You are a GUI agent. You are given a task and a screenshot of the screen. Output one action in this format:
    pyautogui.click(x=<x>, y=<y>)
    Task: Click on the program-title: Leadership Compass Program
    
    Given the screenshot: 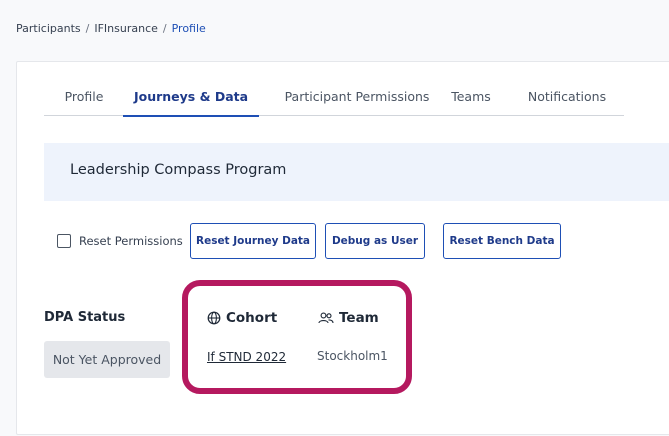 What is the action you would take?
    pyautogui.click(x=178, y=170)
    